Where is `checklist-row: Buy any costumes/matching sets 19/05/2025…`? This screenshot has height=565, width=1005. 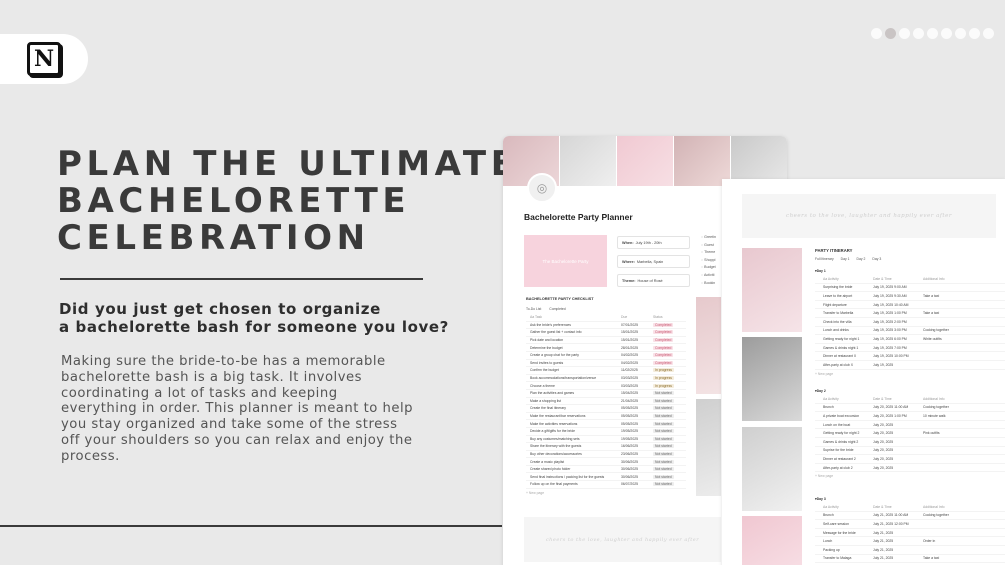
checklist-row: Buy any costumes/matching sets 19/05/2025… is located at coordinates (606, 440).